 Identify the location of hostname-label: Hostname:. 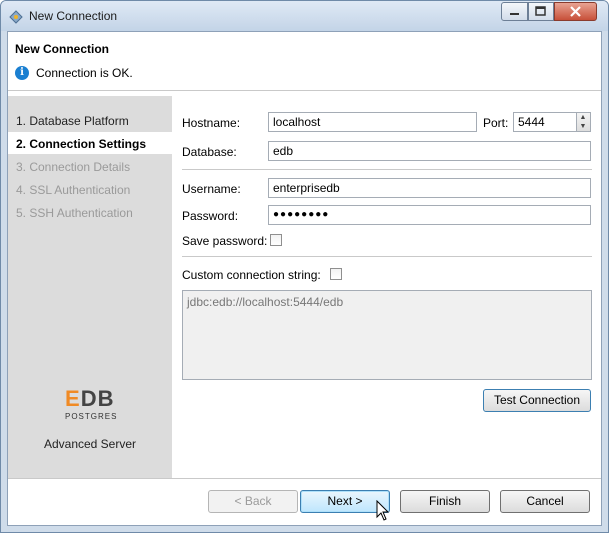
(211, 123).